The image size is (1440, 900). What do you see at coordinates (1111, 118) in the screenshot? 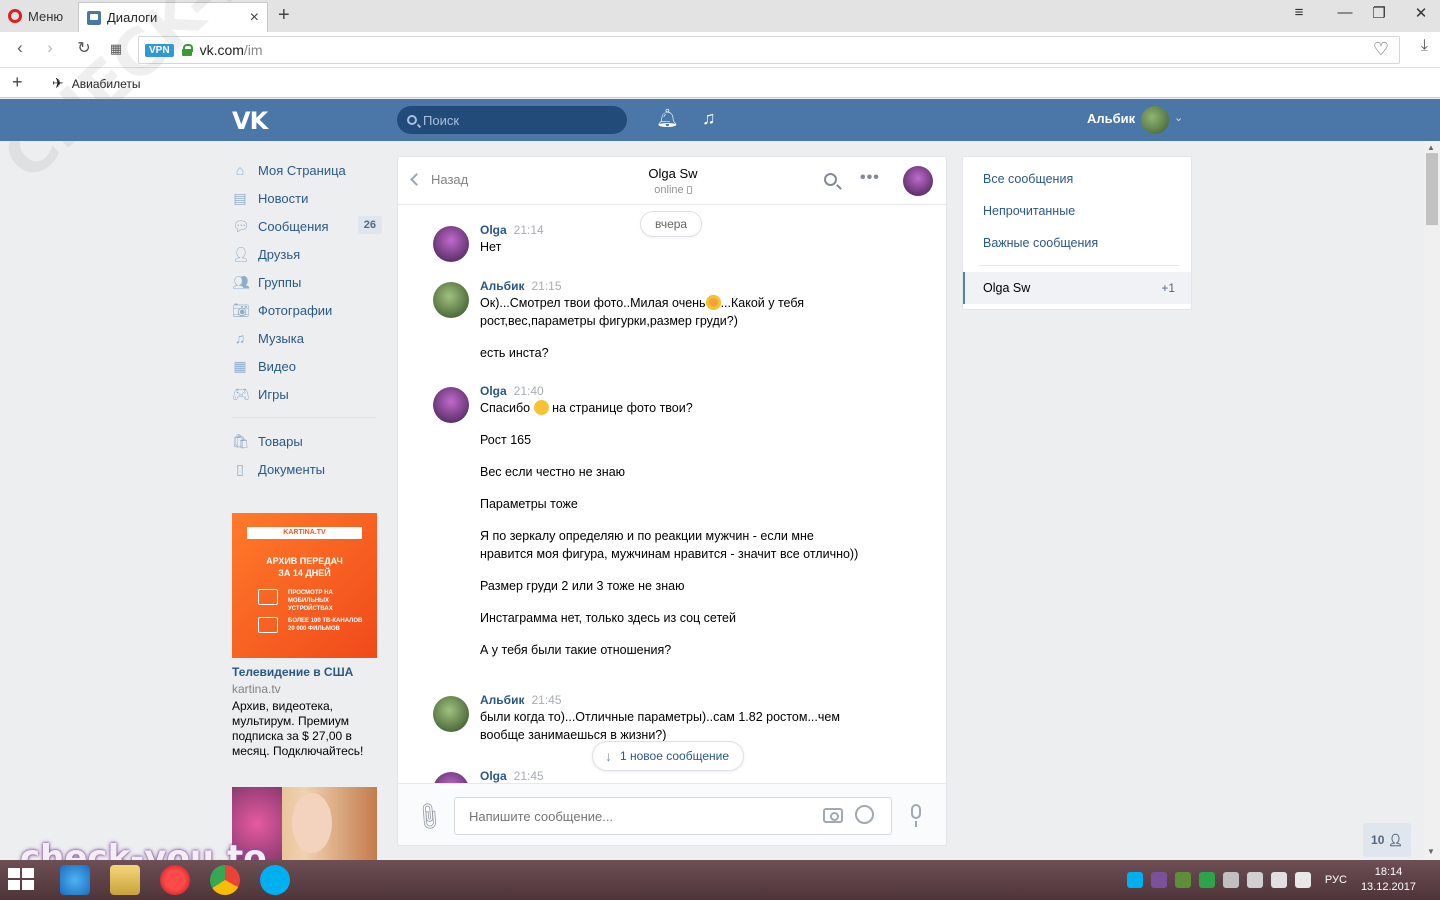
I see `header-user-name: Альбик` at bounding box center [1111, 118].